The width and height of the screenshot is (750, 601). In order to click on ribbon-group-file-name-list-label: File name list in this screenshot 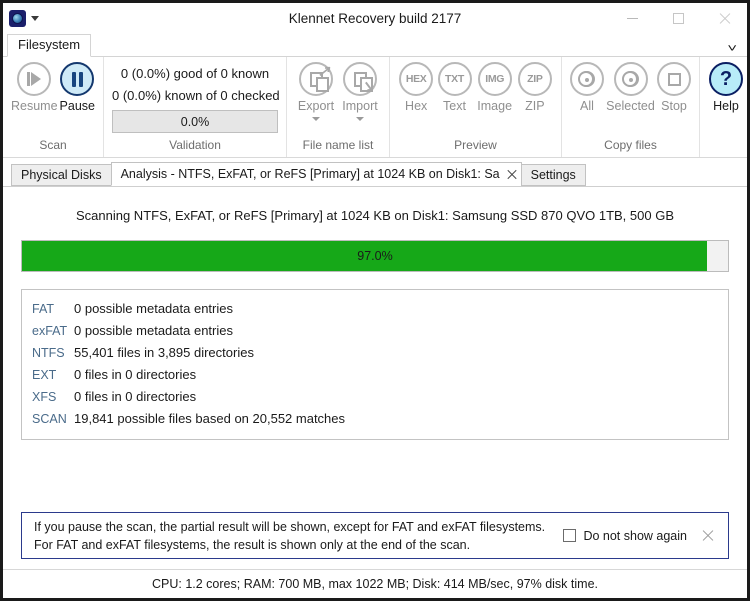, I will do `click(338, 145)`.